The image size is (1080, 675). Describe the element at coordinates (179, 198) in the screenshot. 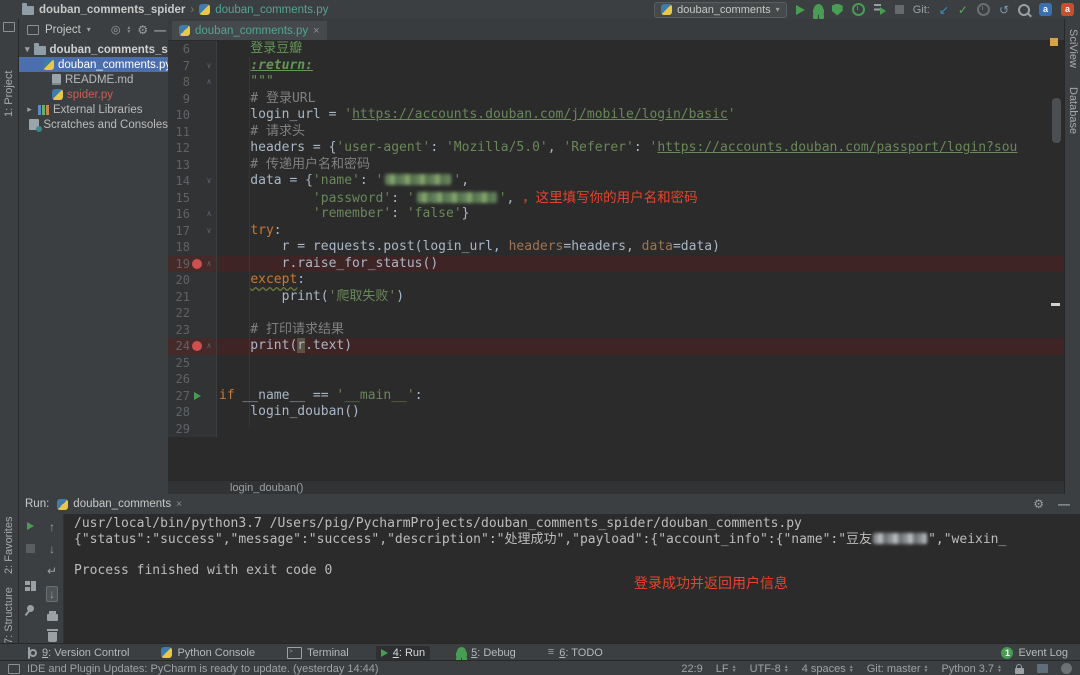

I see `line-number: 15` at that location.